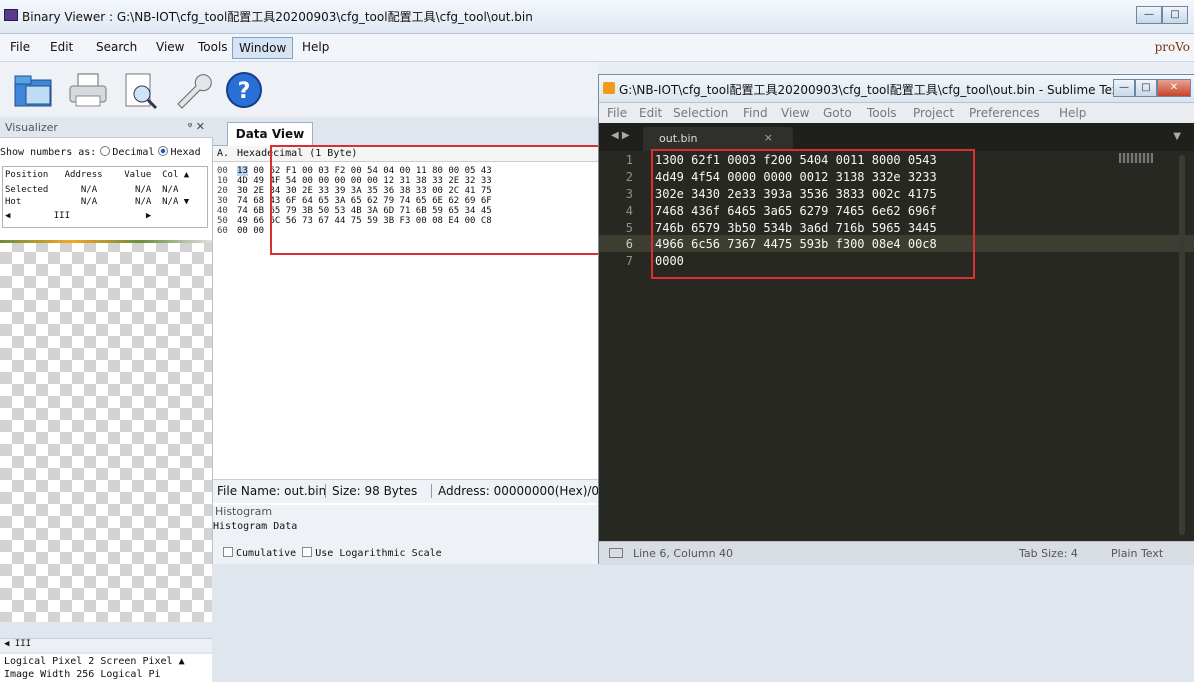 Image resolution: width=1194 pixels, height=682 pixels. What do you see at coordinates (796, 228) in the screenshot?
I see `code-line: 746b 6579 3b50 534b 3a6d 716b 5965 3445` at bounding box center [796, 228].